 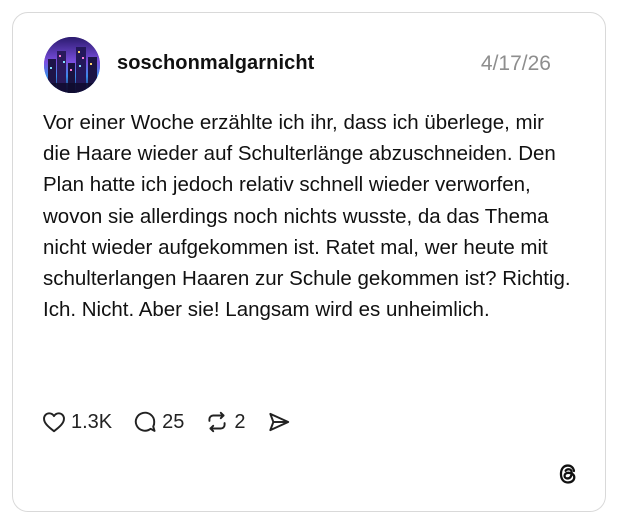 I want to click on send-icon, so click(x=278, y=422).